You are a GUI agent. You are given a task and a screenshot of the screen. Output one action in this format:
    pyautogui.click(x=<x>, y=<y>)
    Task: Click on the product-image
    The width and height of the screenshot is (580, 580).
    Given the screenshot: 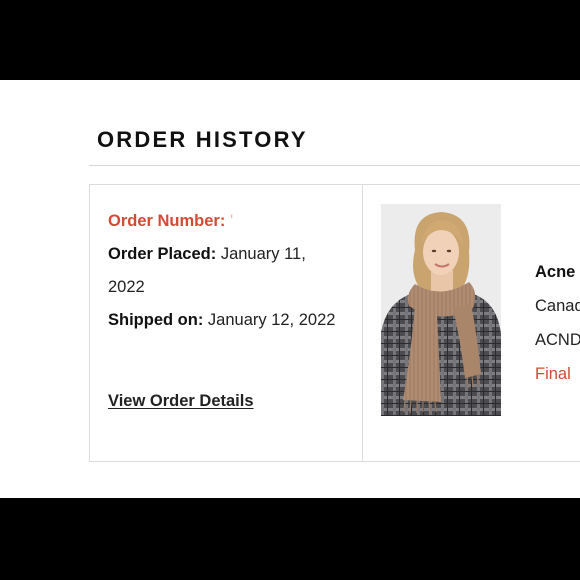 What is the action you would take?
    pyautogui.click(x=441, y=310)
    